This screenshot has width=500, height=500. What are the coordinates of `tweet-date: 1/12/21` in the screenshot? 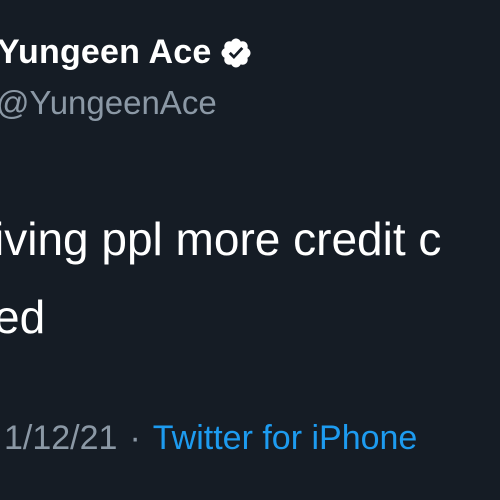 It's located at (60, 438).